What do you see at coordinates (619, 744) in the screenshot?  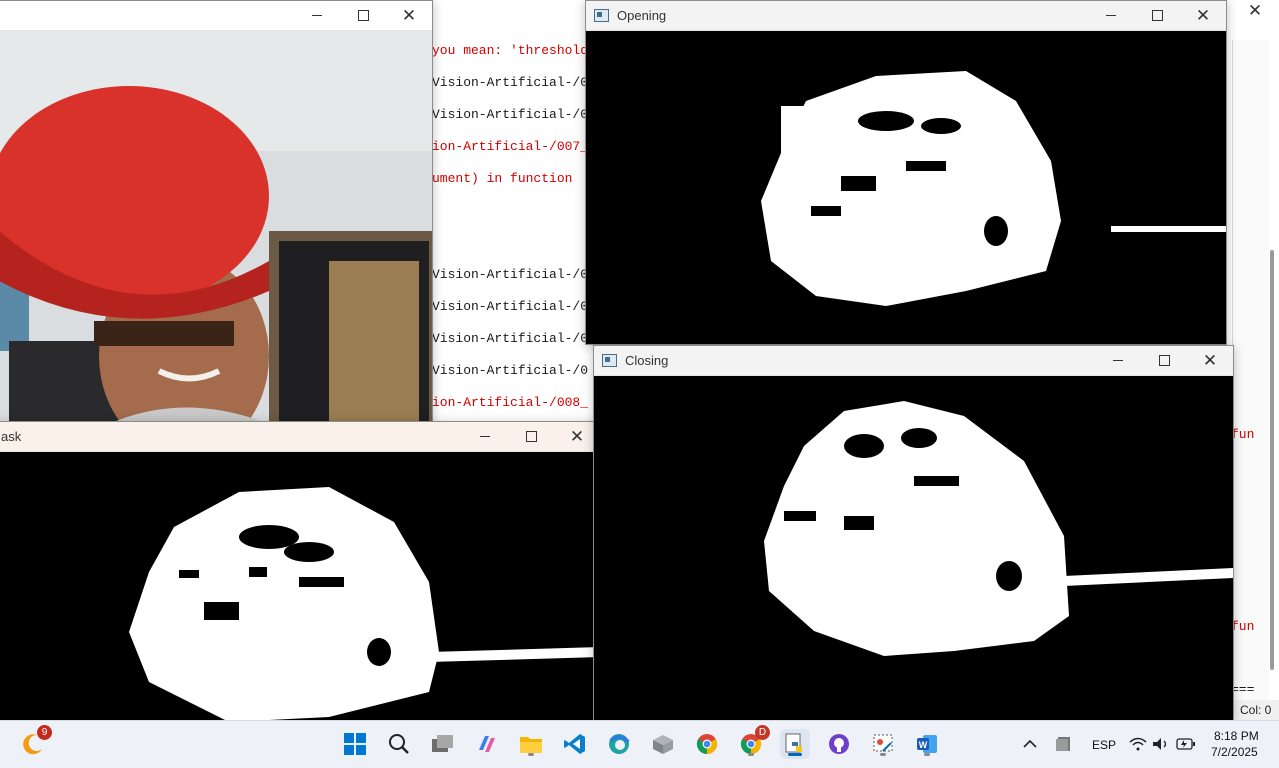 I see `edge-icon` at bounding box center [619, 744].